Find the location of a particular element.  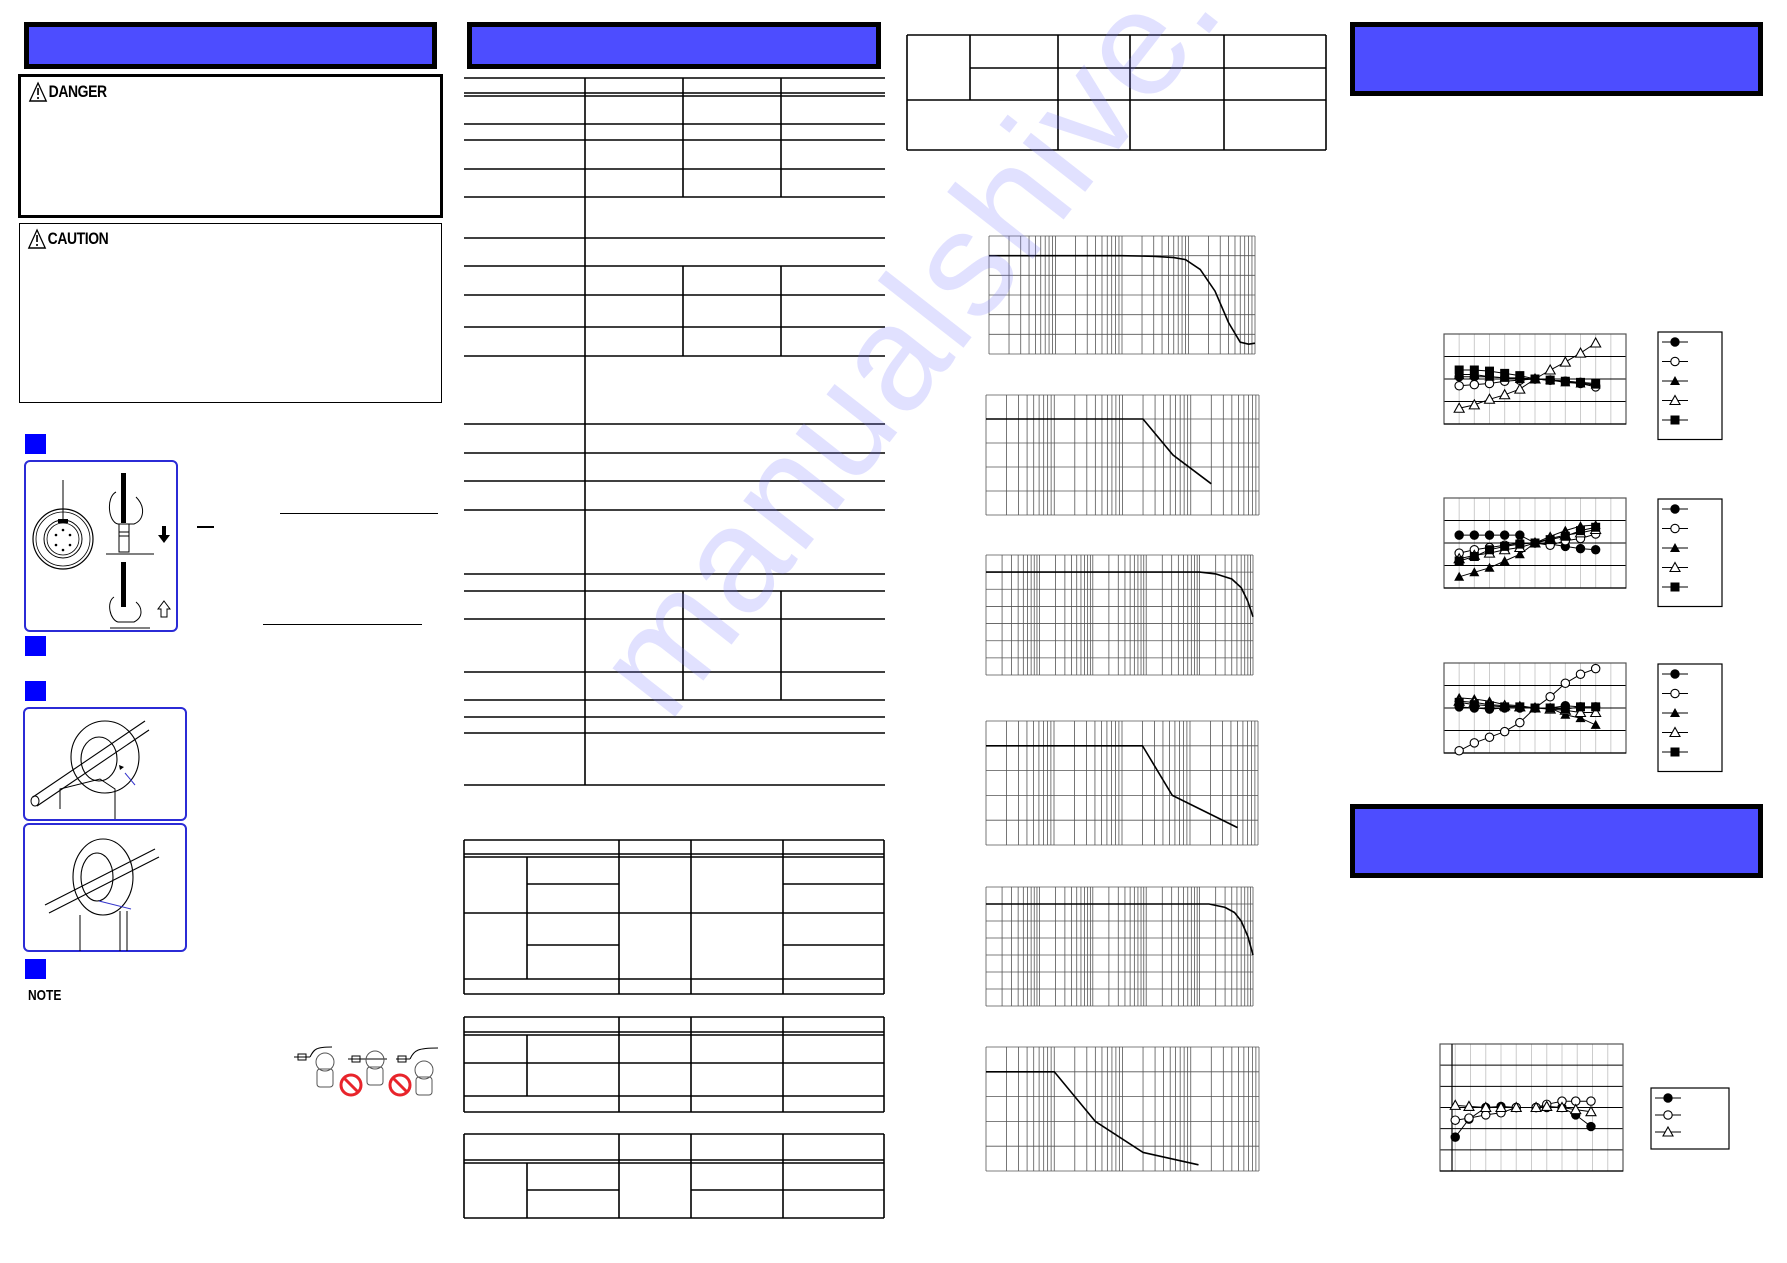

caution-box: CAUTION is located at coordinates (230, 313).